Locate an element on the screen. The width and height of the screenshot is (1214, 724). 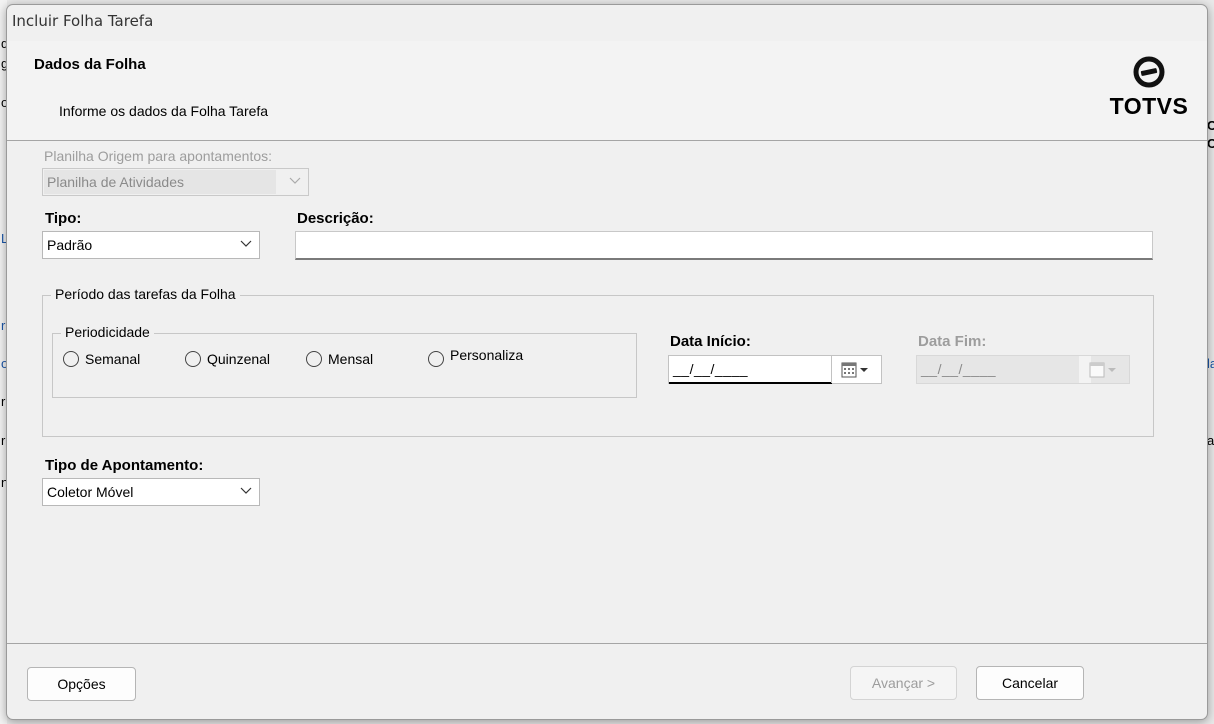
tipo-apontamento-select: Coletor Móvel is located at coordinates (151, 492).